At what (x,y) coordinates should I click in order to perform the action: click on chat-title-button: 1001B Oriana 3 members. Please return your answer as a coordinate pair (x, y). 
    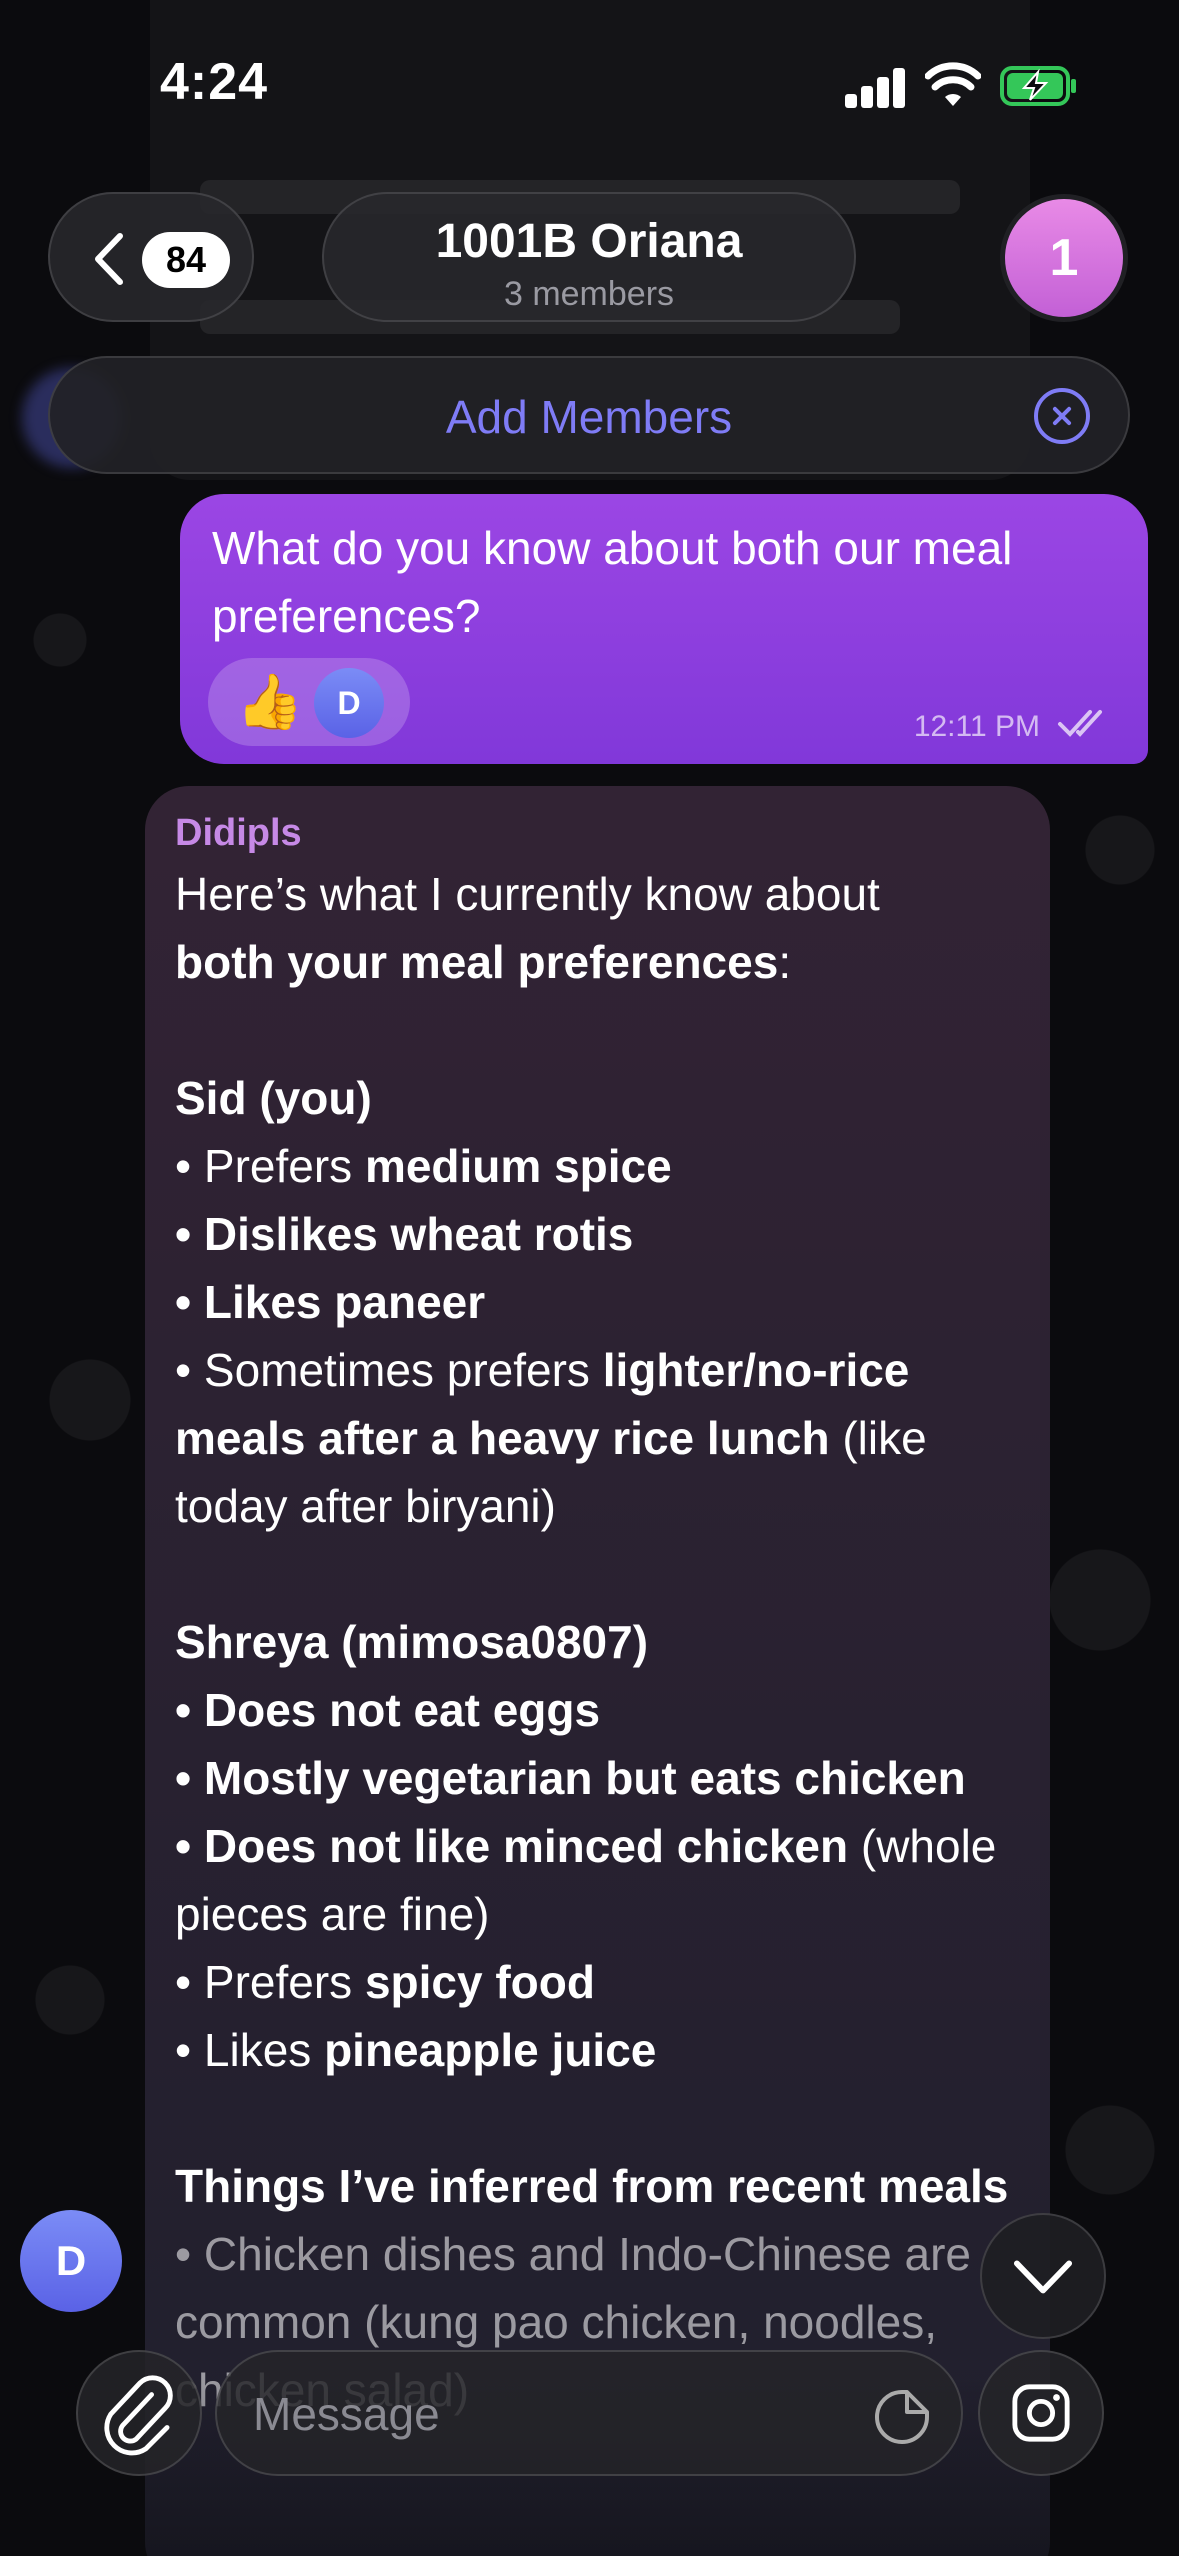
    Looking at the image, I should click on (589, 257).